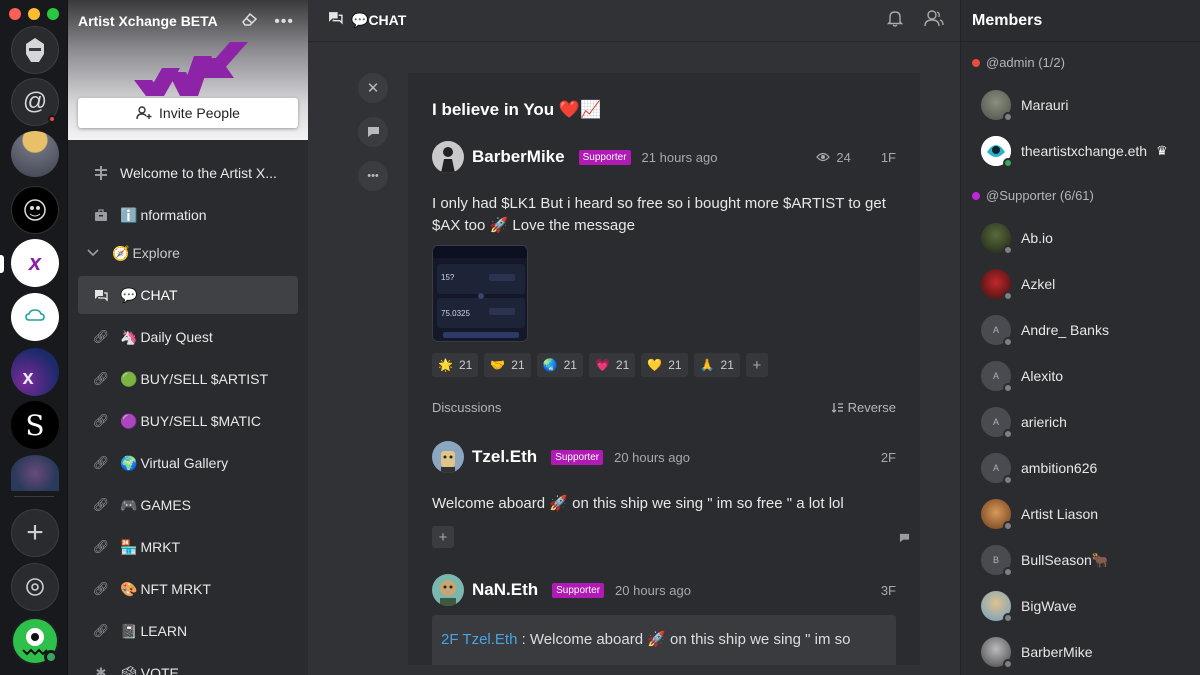 Image resolution: width=1200 pixels, height=675 pixels. What do you see at coordinates (35, 263) in the screenshot?
I see `server-icon-artist-xchange: x` at bounding box center [35, 263].